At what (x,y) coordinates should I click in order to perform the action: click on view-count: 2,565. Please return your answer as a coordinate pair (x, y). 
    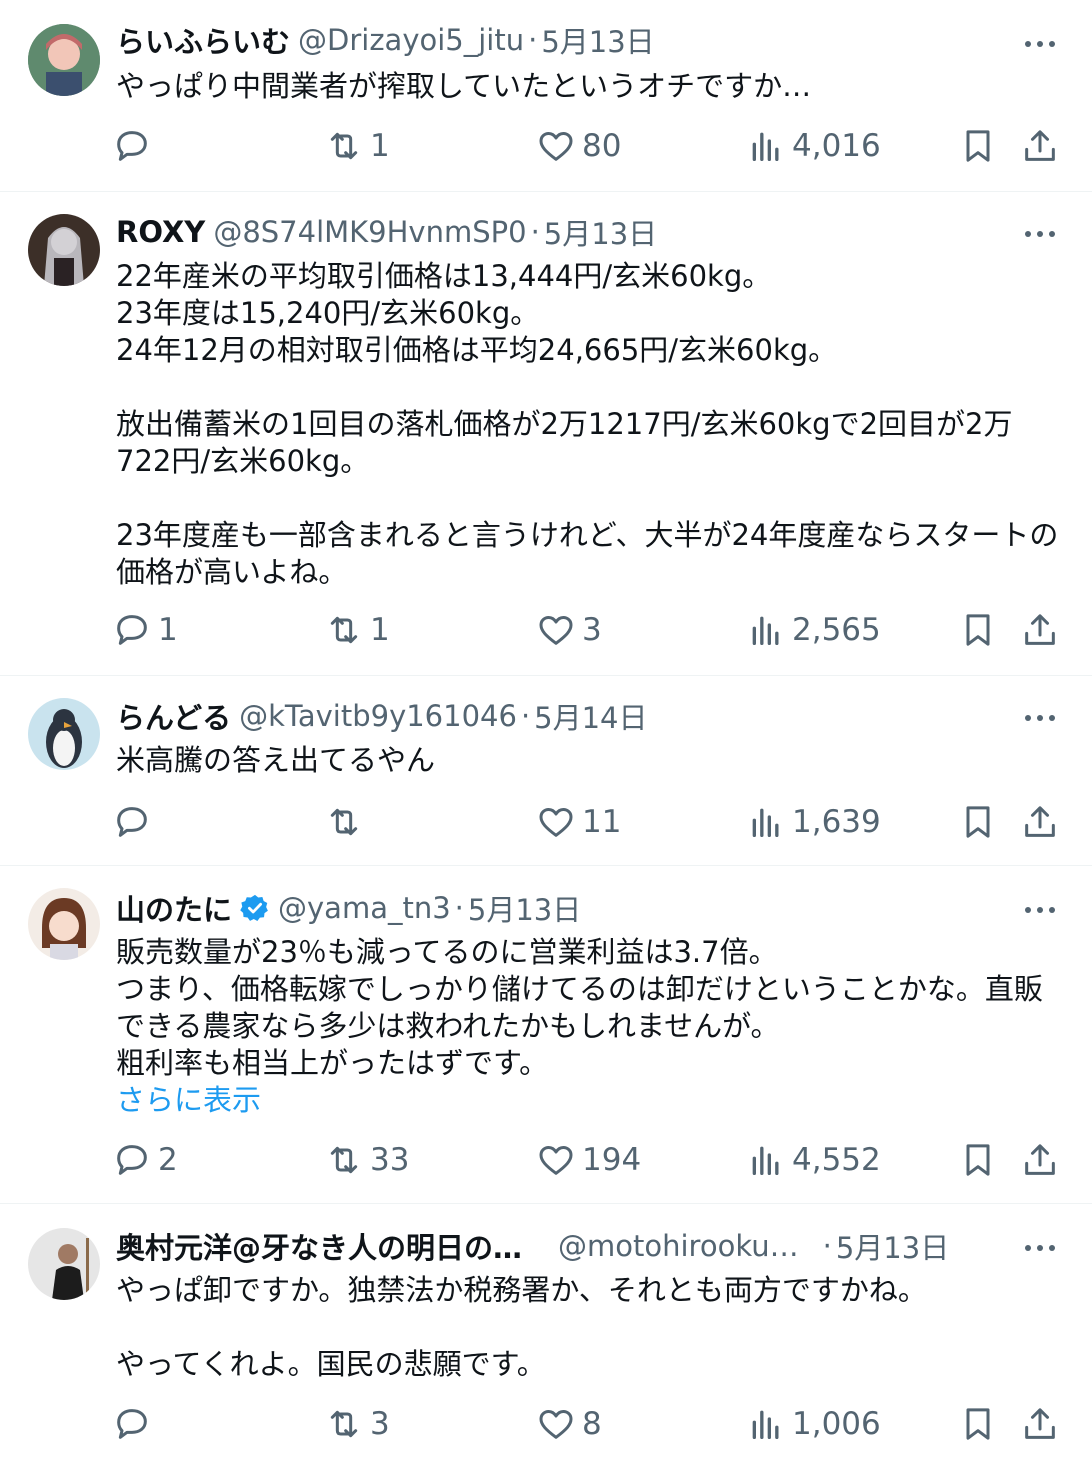
    Looking at the image, I should click on (836, 630).